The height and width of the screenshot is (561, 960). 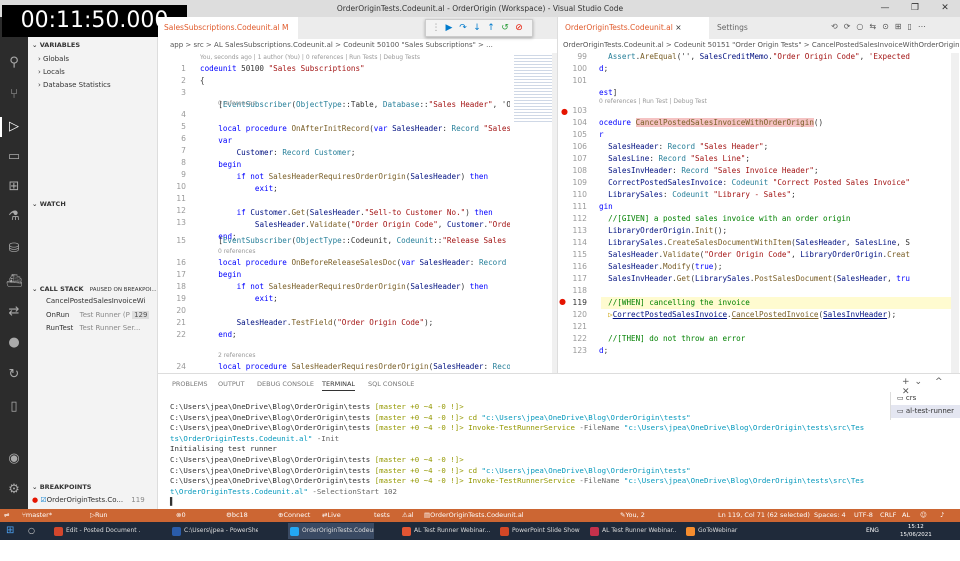 I want to click on restart-icon: ↺, so click(x=505, y=28).